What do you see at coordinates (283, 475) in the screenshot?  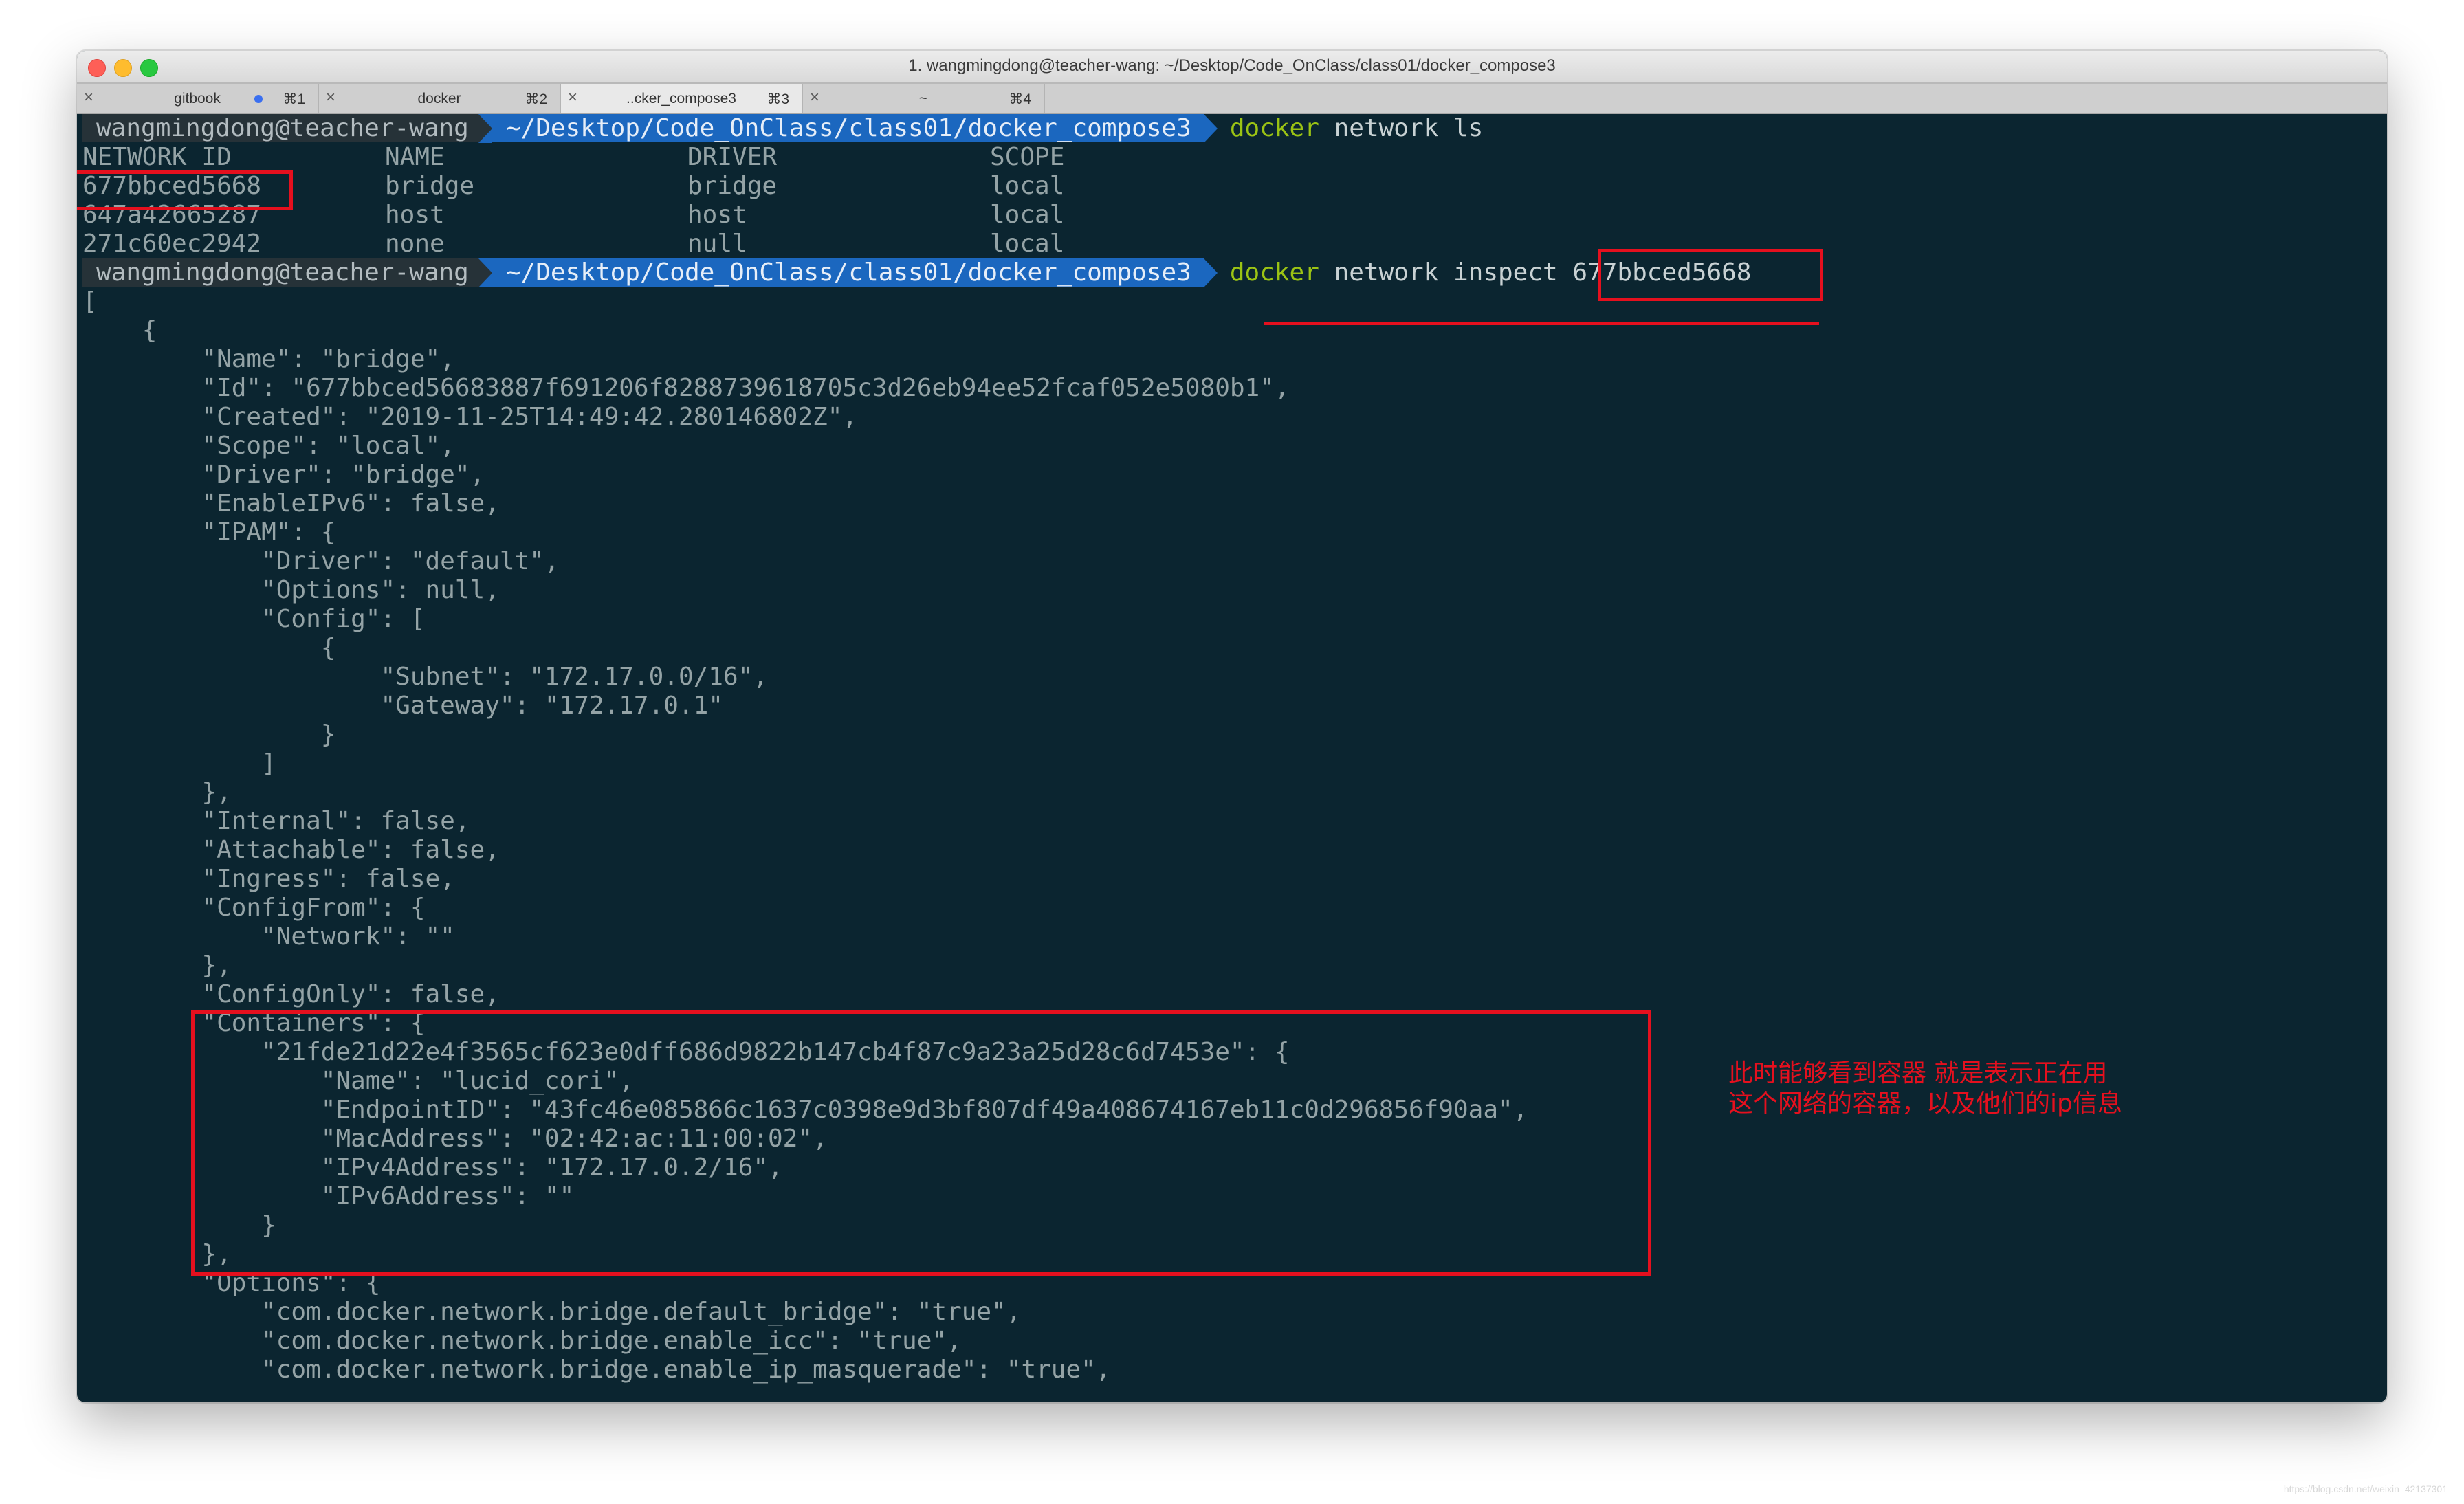 I see `output-line: "Driver": "bridge",` at bounding box center [283, 475].